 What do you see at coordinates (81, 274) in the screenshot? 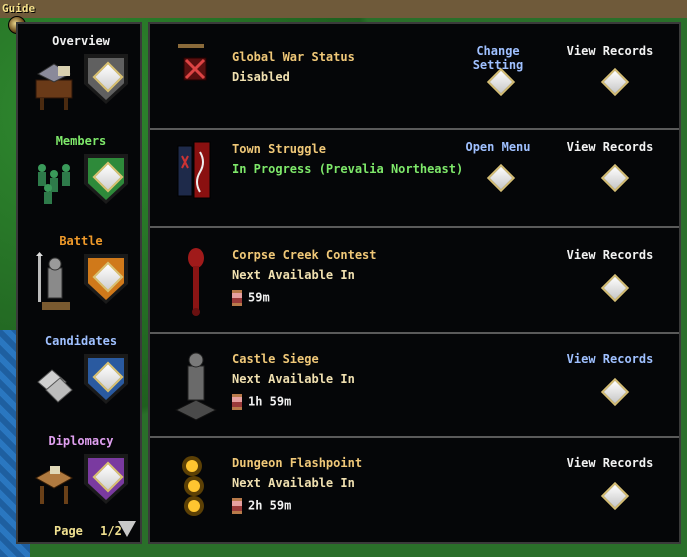
I see `category-battle: Battle` at bounding box center [81, 274].